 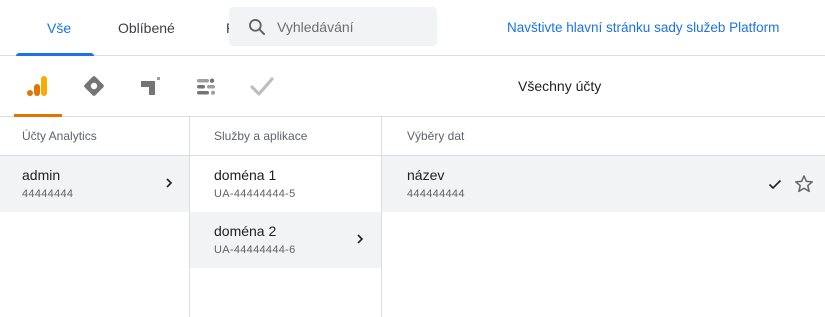 I want to click on property-row: doména 1 UA-44444444-5, so click(x=285, y=184).